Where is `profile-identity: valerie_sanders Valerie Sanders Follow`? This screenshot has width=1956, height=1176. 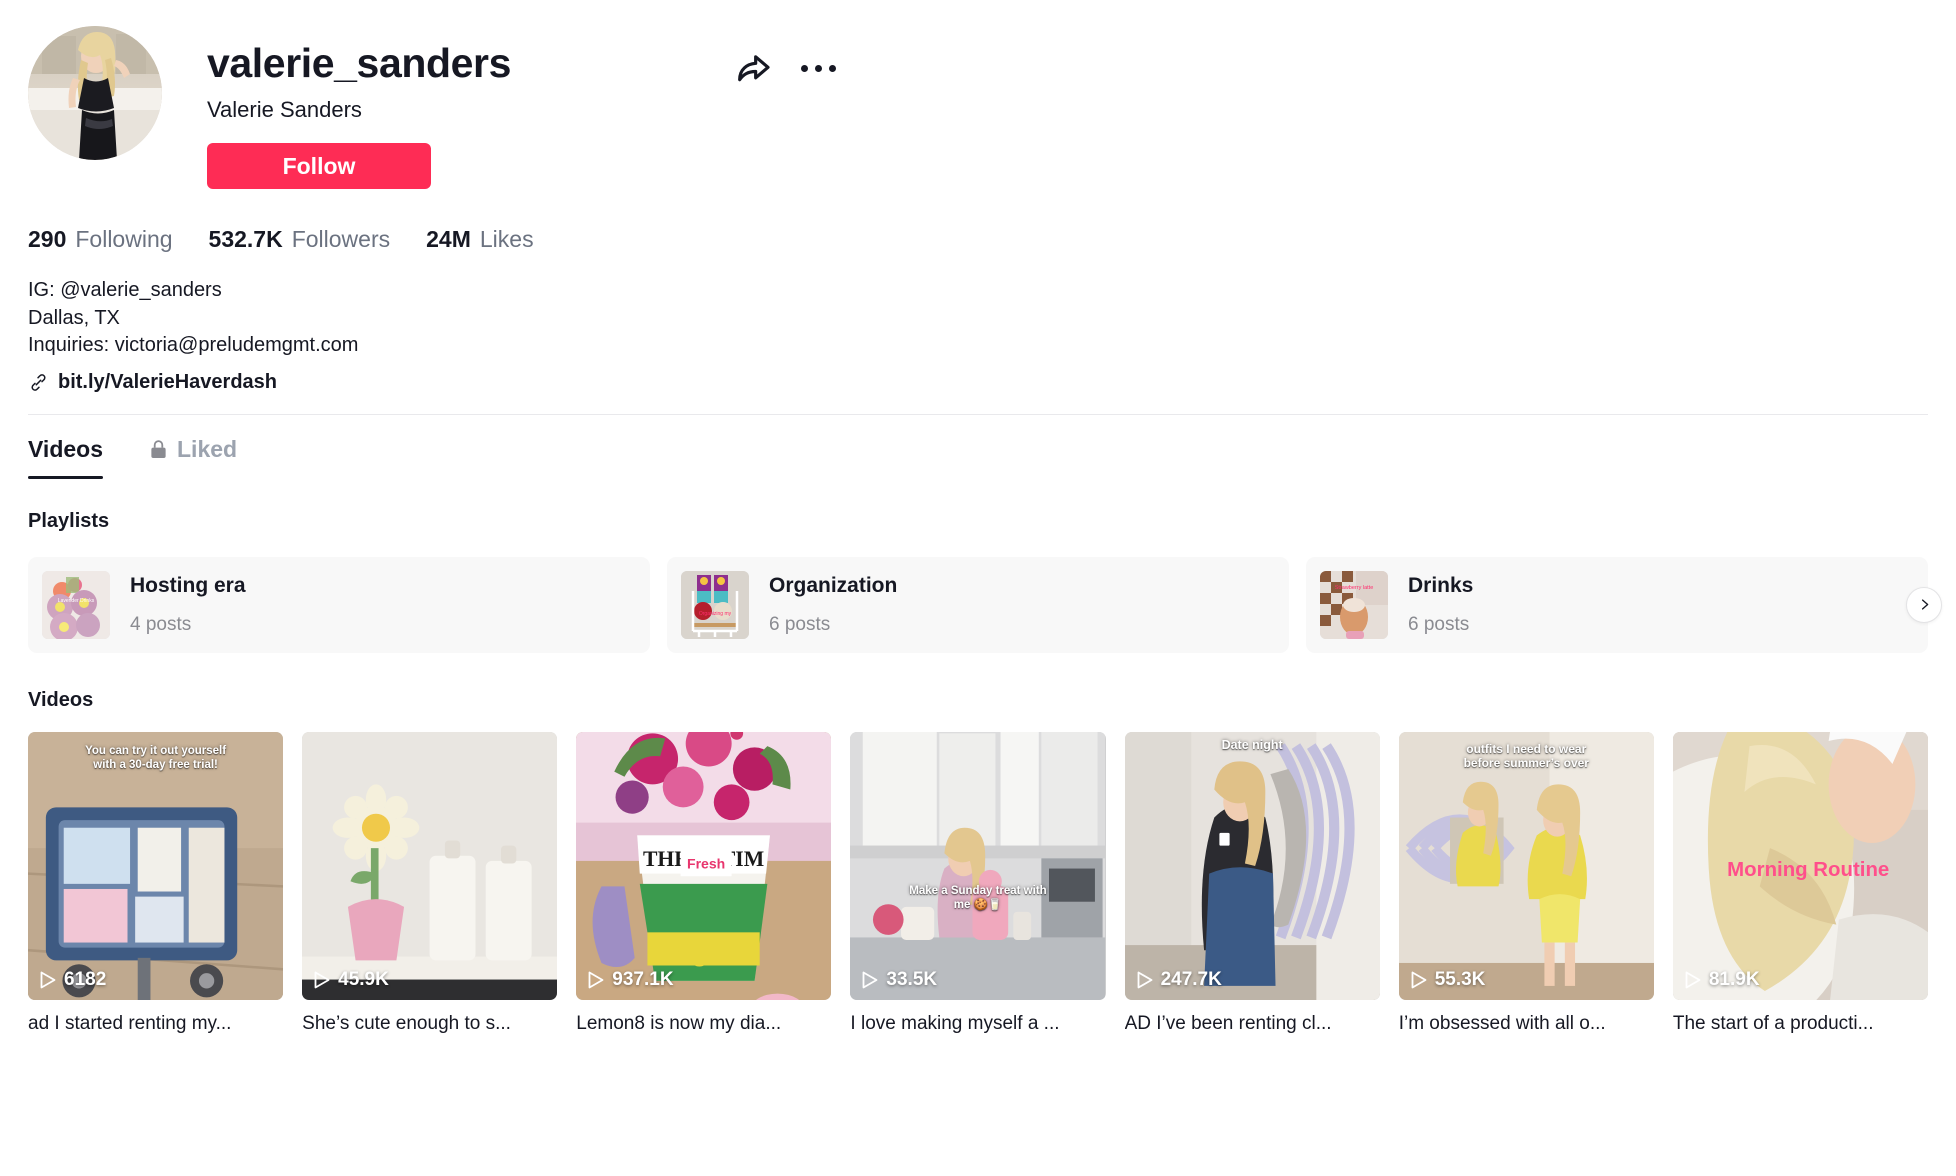
profile-identity: valerie_sanders Valerie Sanders Follow is located at coordinates (1067, 107).